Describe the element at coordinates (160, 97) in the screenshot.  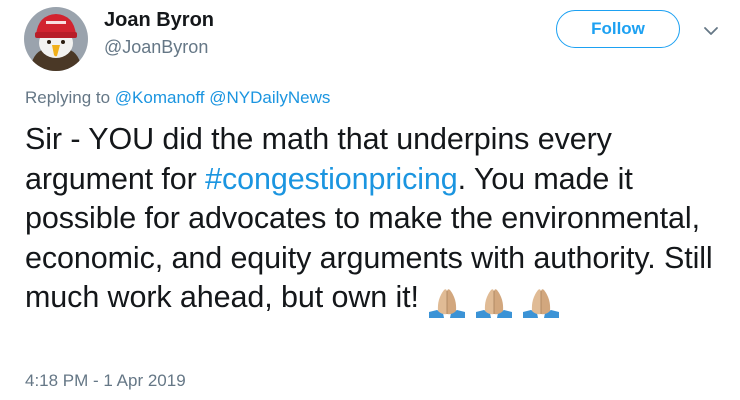
I see `mention-link-komanoff: @Komanoff` at that location.